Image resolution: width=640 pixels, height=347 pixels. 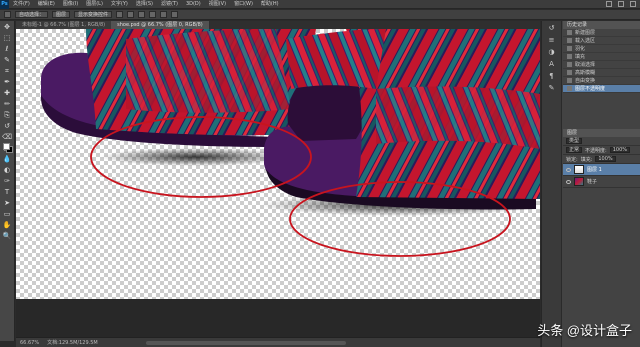 What do you see at coordinates (7, 115) in the screenshot?
I see `stamp-icon: ⎘` at bounding box center [7, 115].